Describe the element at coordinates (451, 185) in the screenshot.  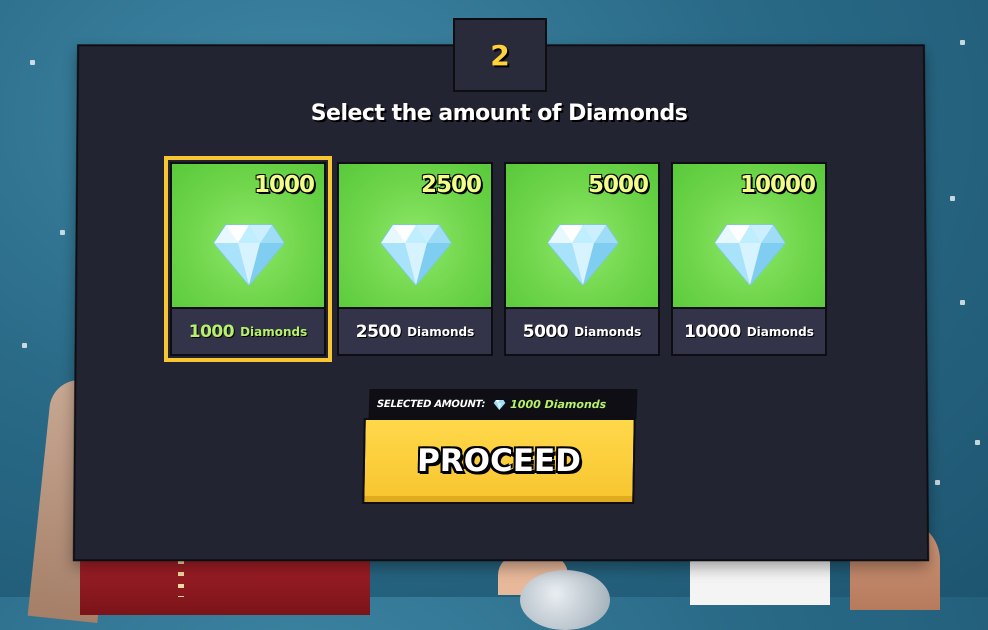
I see `card-amount: 2500` at that location.